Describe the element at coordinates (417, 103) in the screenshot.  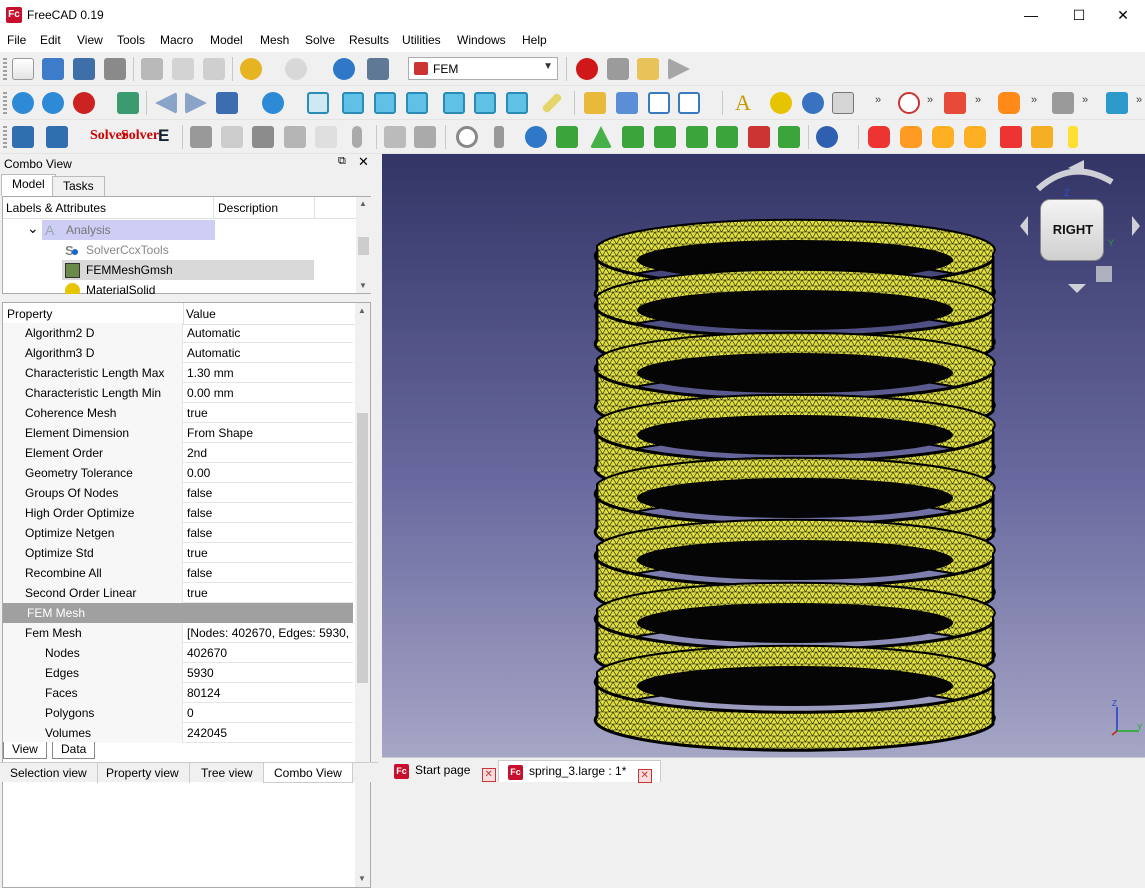
I see `right-view-icon` at that location.